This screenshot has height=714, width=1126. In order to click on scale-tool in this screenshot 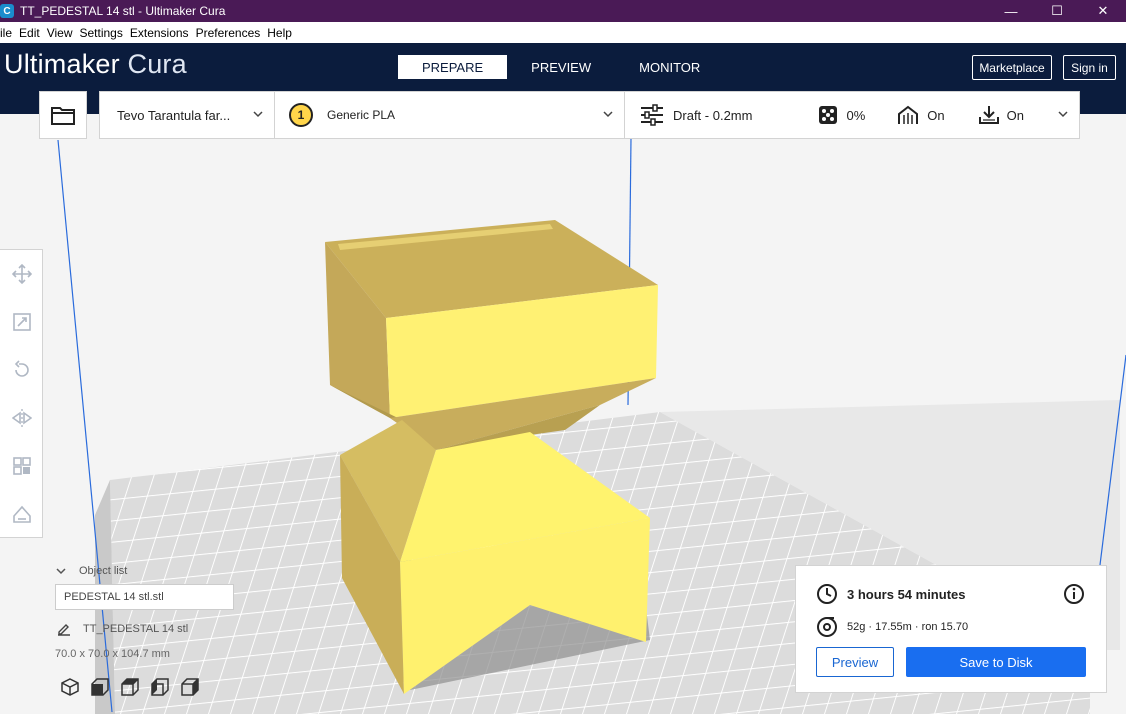, I will do `click(21, 322)`.